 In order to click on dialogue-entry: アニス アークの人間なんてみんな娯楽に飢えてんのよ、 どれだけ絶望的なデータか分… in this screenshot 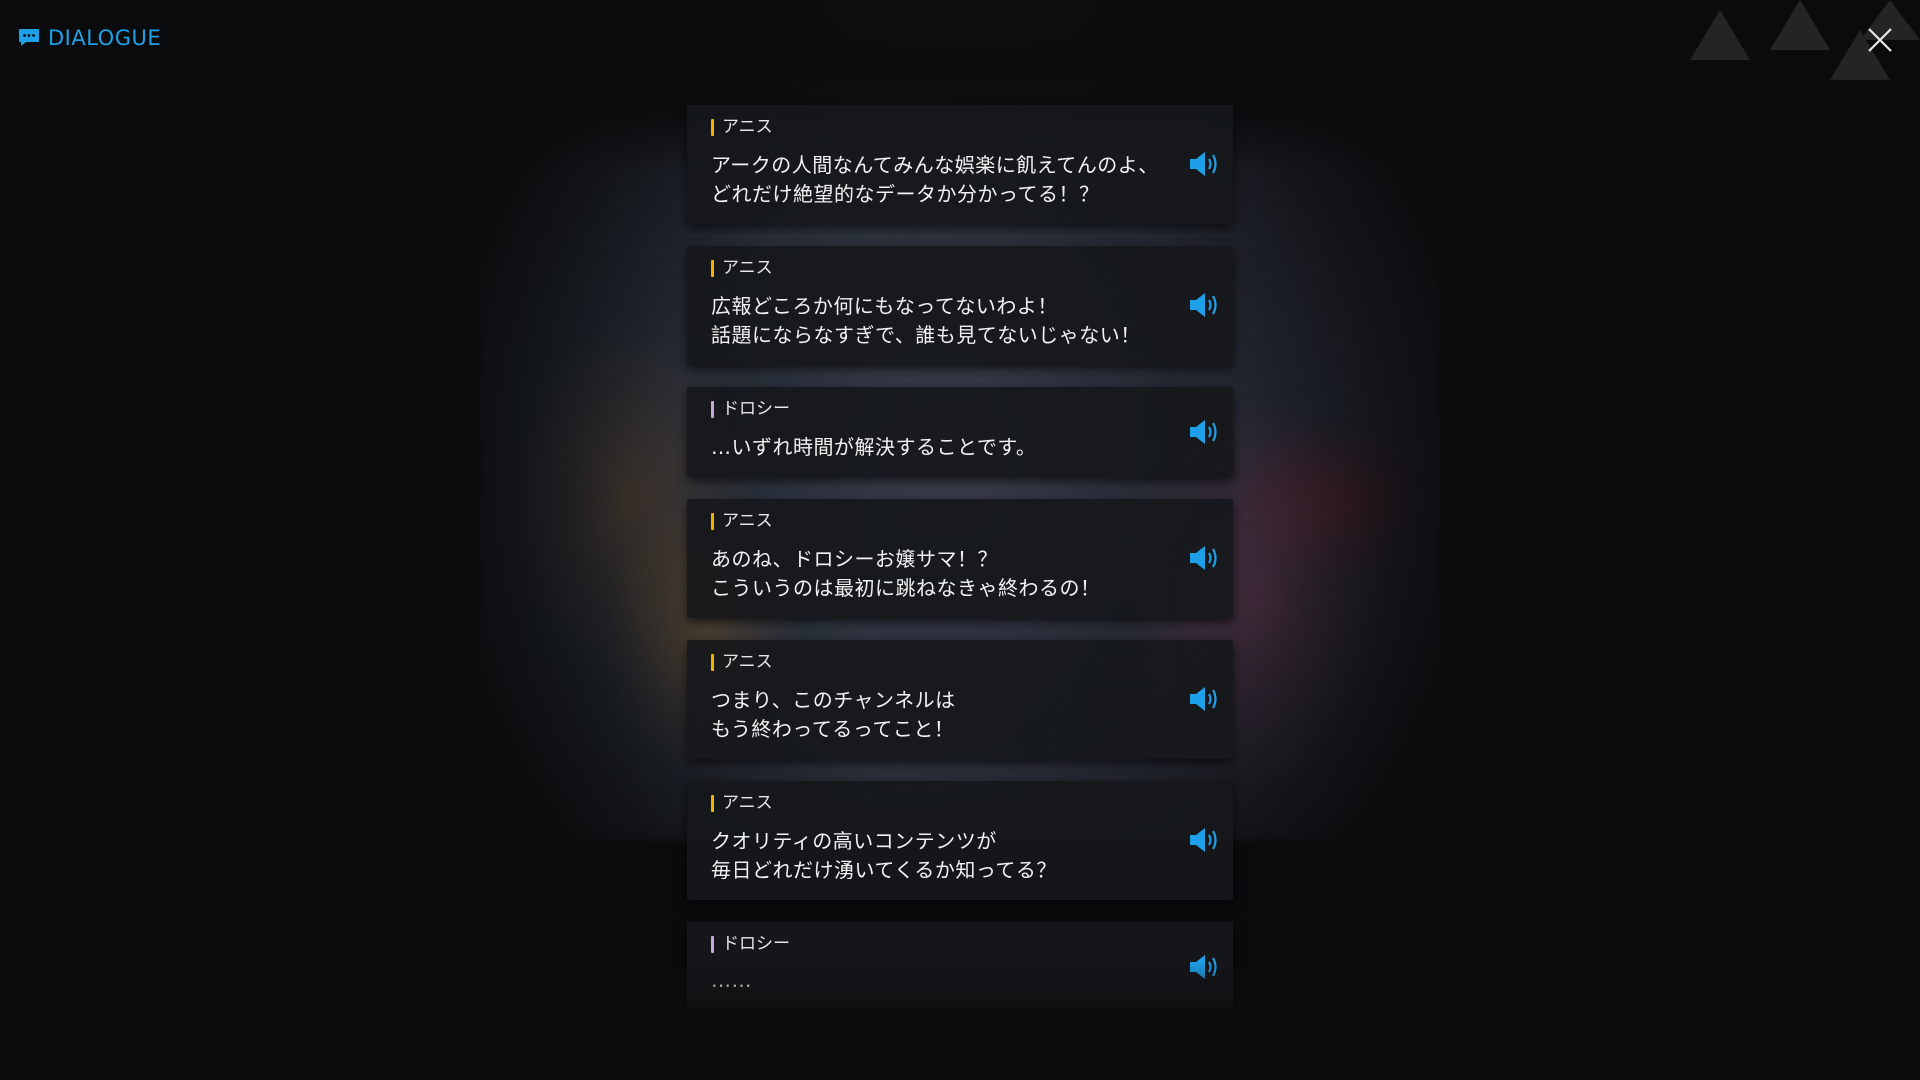, I will do `click(960, 164)`.